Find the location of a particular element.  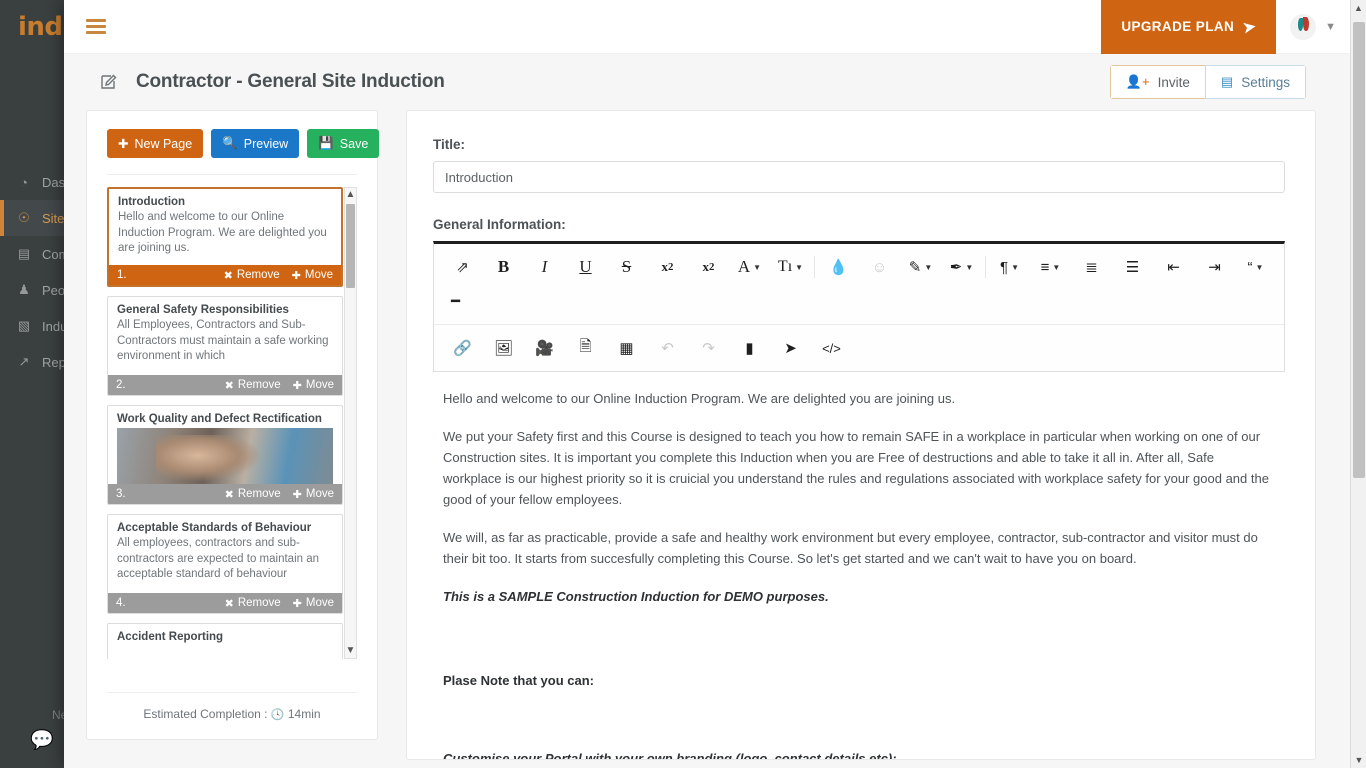

preview-button: 🔍 Preview is located at coordinates (255, 143).